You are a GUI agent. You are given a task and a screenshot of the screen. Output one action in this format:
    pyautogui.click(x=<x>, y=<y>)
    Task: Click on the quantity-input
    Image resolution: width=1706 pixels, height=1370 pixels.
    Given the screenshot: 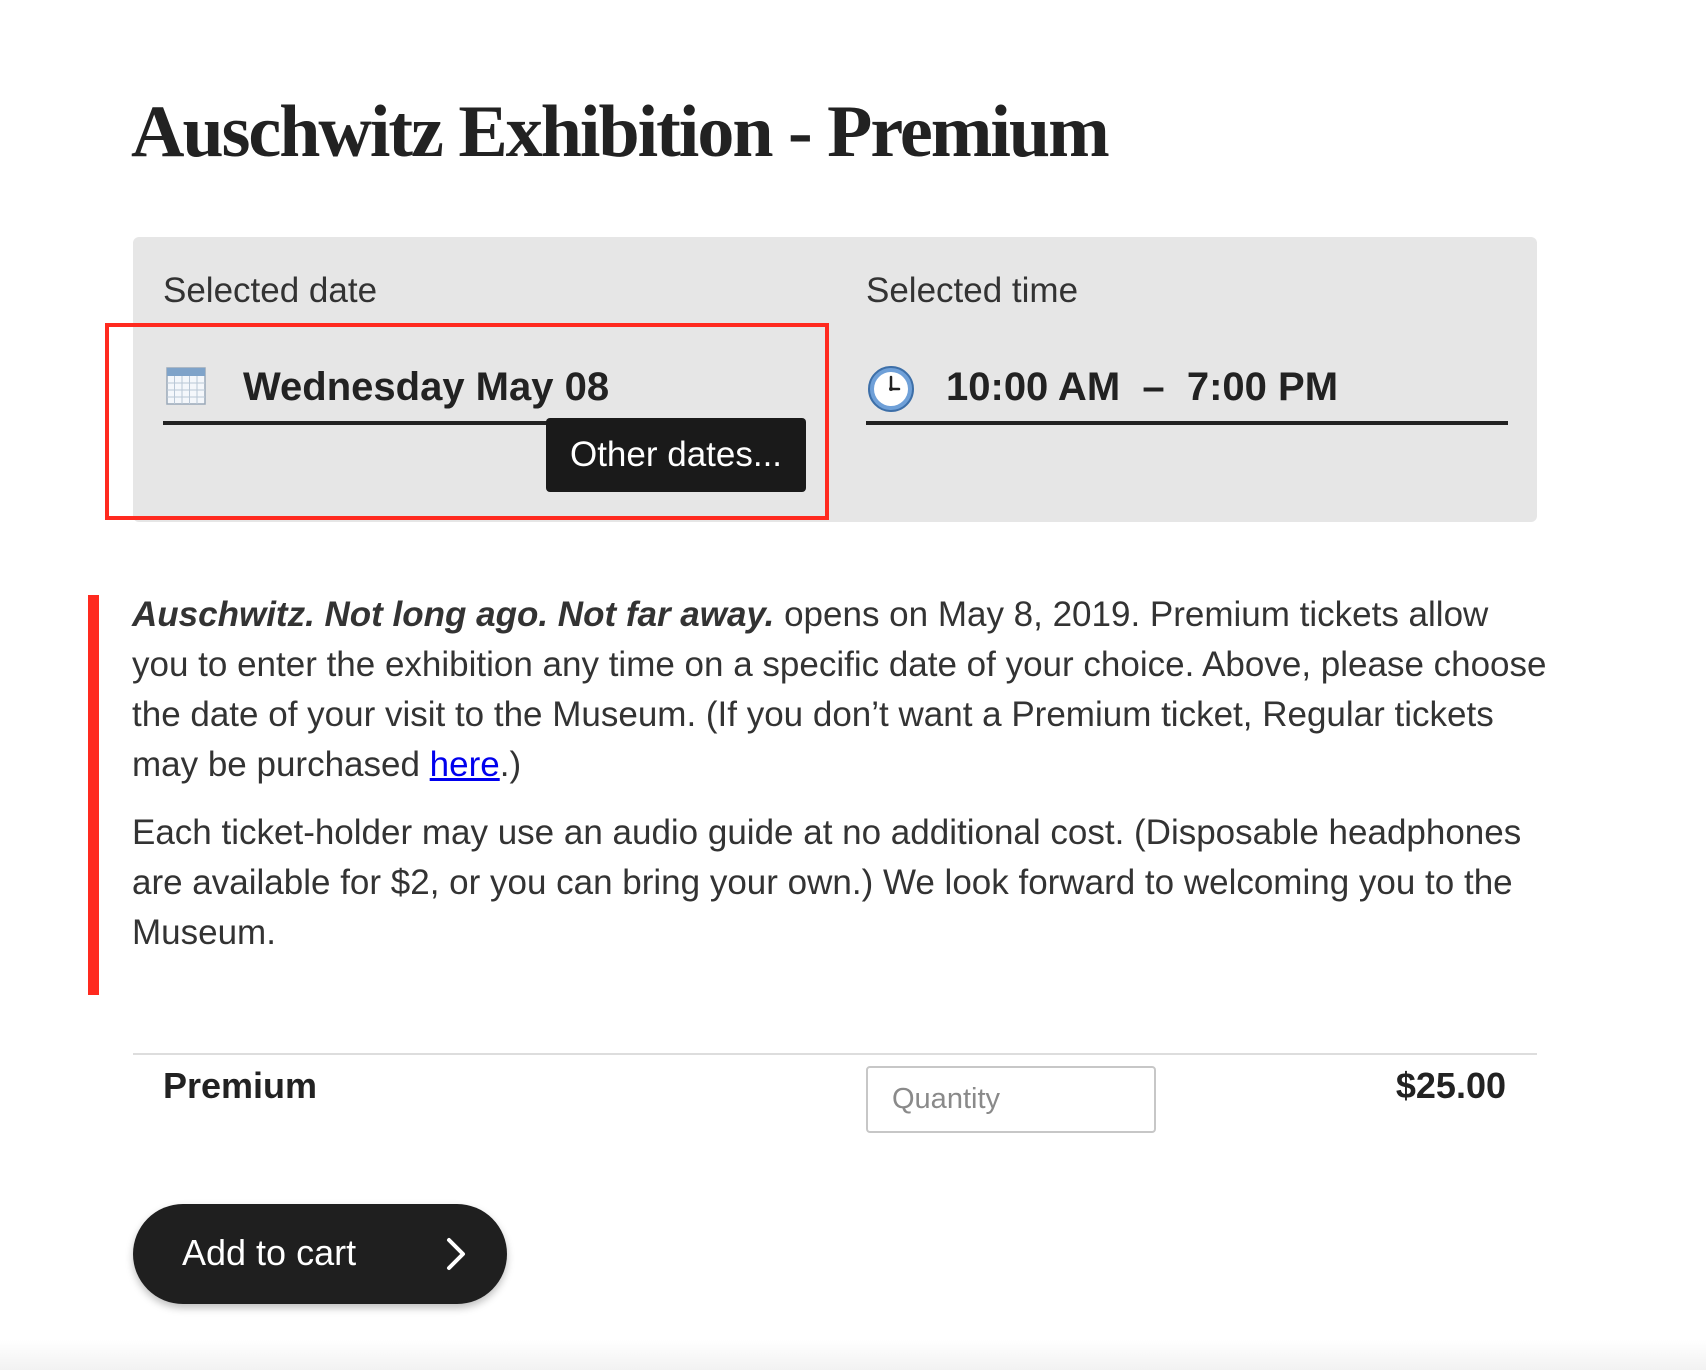 What is the action you would take?
    pyautogui.click(x=1011, y=1099)
    